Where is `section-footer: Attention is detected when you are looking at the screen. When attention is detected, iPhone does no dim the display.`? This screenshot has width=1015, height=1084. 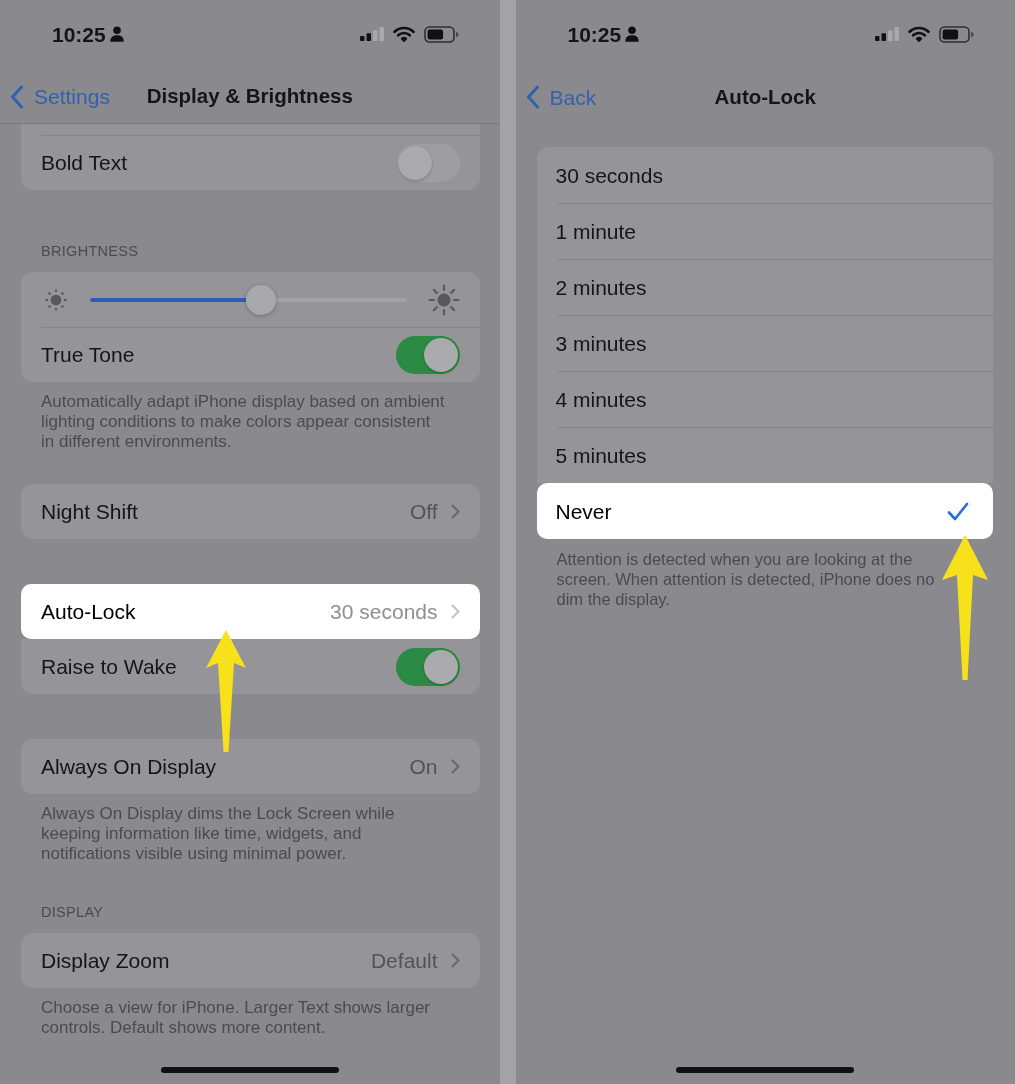 section-footer: Attention is detected when you are looking at the screen. When attention is detected, iPhone does no dim the display. is located at coordinates (735, 574).